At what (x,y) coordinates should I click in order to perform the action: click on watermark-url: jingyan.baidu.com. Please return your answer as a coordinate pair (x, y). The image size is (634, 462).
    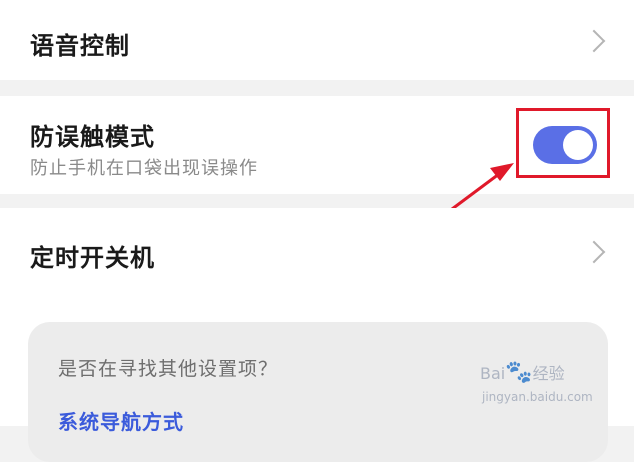
    Looking at the image, I should click on (537, 397).